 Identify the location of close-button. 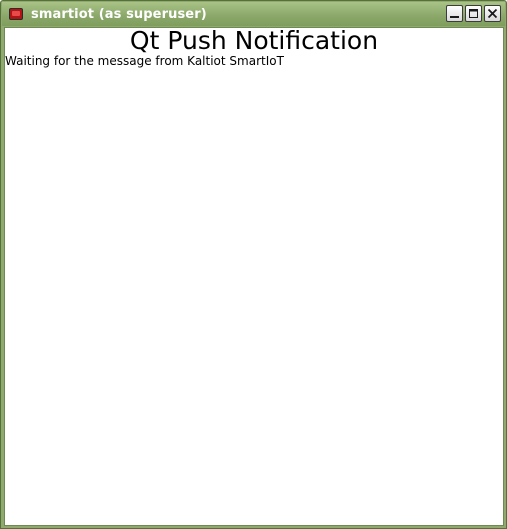
(492, 13).